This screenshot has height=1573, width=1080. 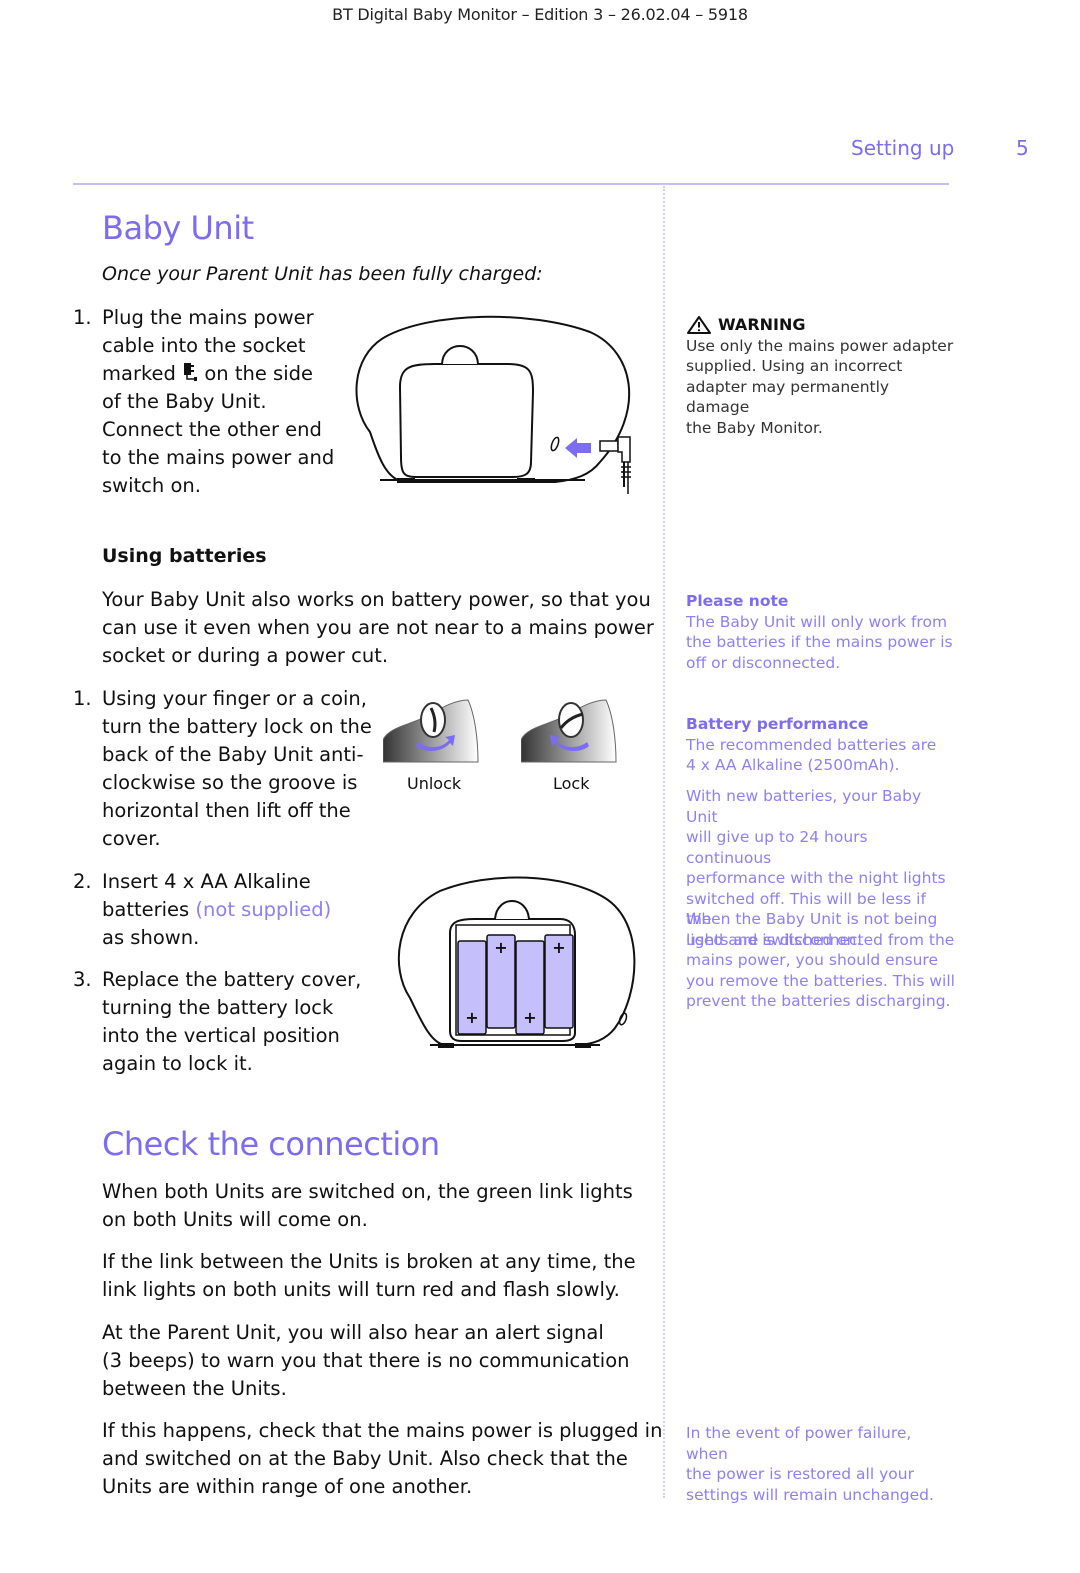 What do you see at coordinates (754, 427) in the screenshot?
I see `text-line: the Baby Monitor.` at bounding box center [754, 427].